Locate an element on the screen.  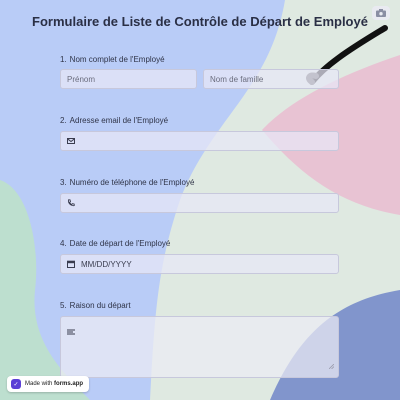
first-name-placeholder: Prénom is located at coordinates (81, 79).